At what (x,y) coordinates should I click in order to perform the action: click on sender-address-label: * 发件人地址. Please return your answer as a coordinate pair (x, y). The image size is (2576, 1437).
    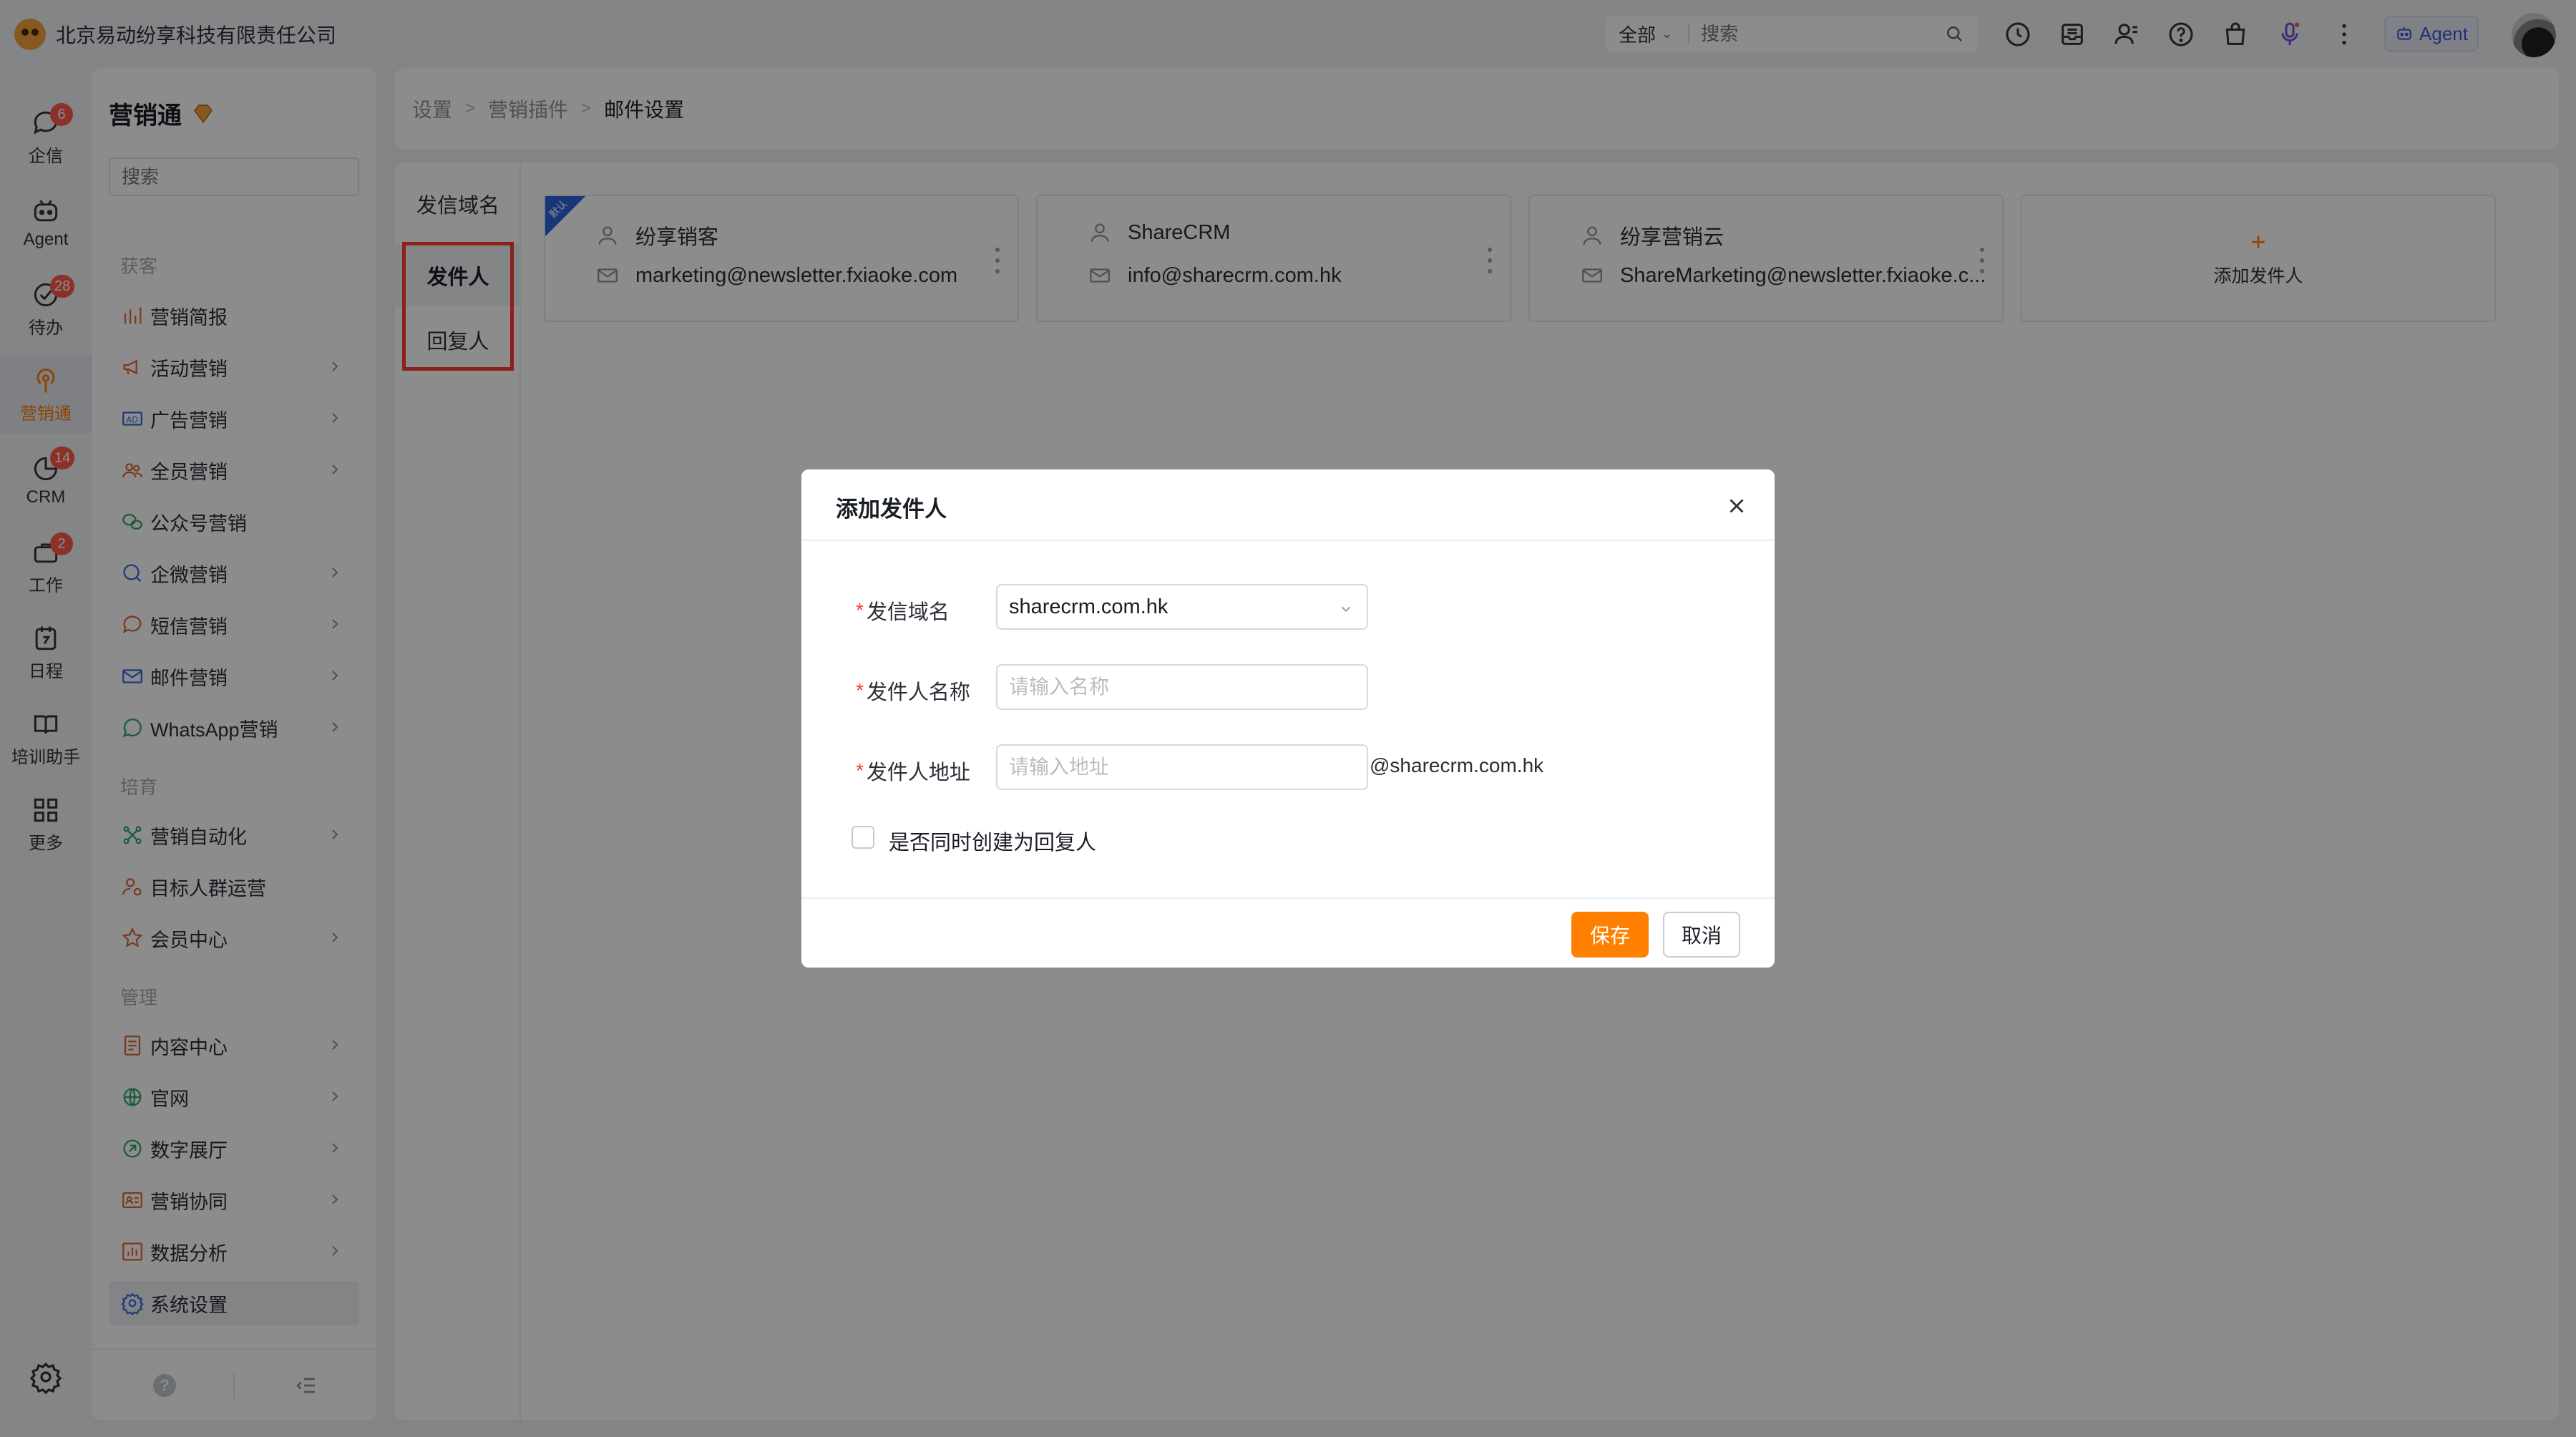
    Looking at the image, I should click on (913, 771).